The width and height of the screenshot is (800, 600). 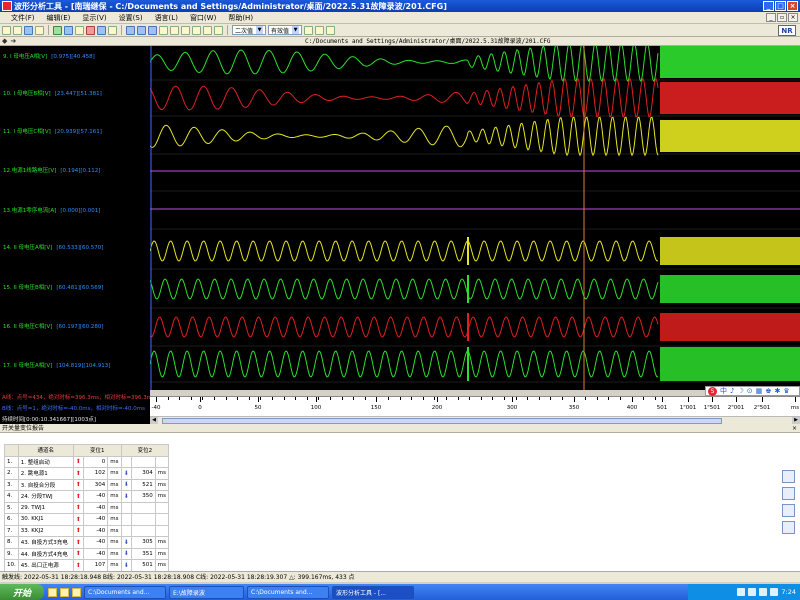 What do you see at coordinates (17, 30) in the screenshot?
I see `open-file-icon` at bounding box center [17, 30].